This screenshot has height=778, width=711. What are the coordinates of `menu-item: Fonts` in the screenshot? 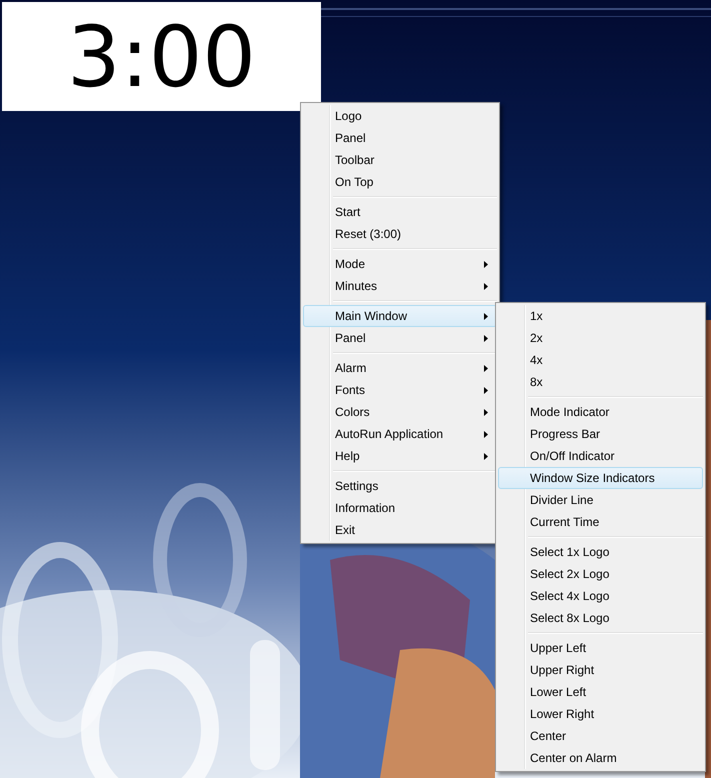 It's located at (400, 390).